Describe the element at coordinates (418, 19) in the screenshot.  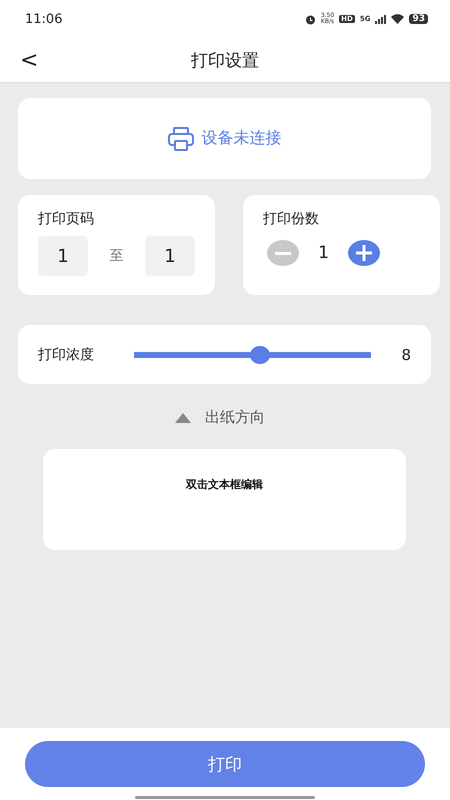
I see `battery-level: 93` at that location.